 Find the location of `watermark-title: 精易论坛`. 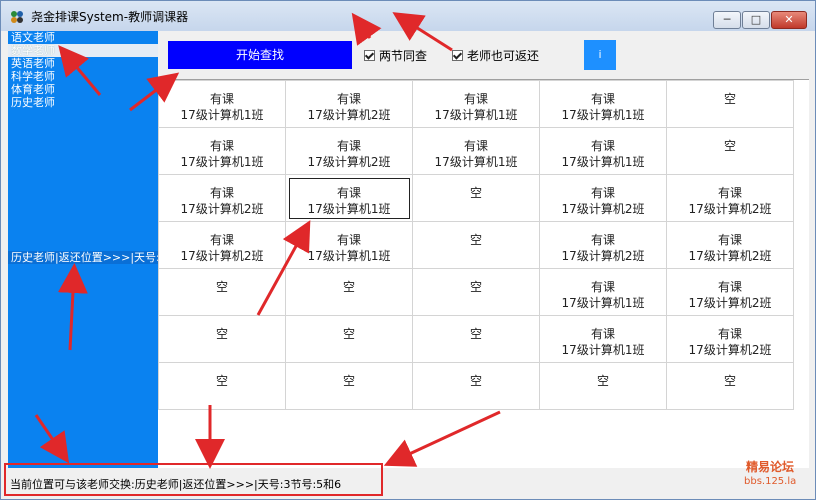

watermark-title: 精易论坛 is located at coordinates (770, 467).